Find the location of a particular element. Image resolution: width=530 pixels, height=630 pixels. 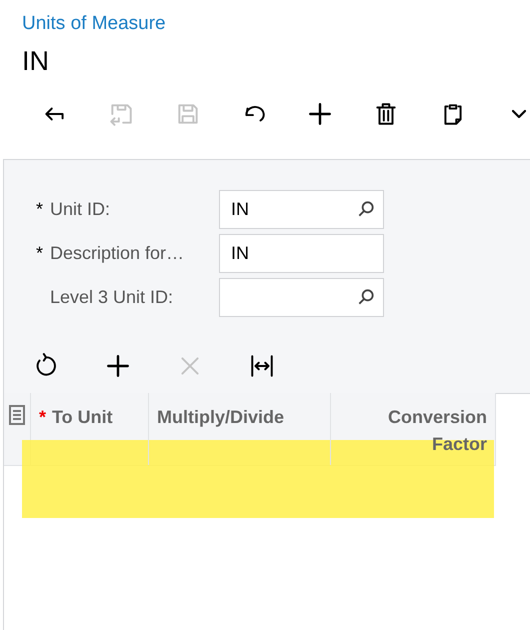

input-field: IN is located at coordinates (301, 253).